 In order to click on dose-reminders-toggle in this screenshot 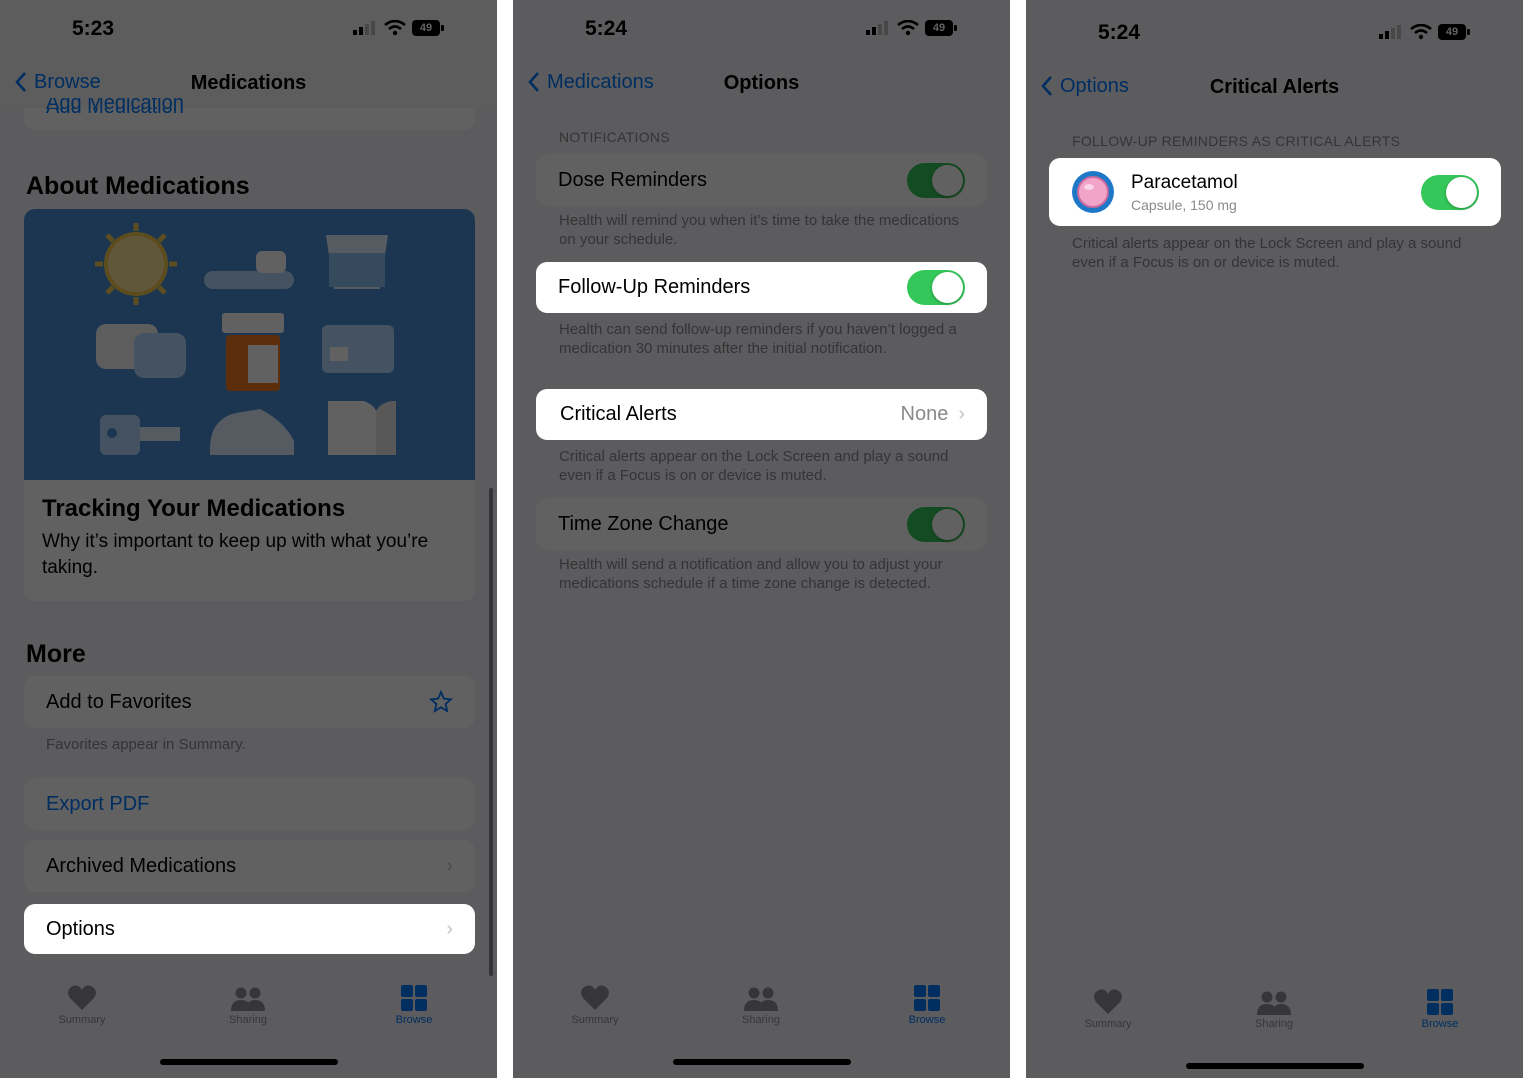, I will do `click(936, 180)`.